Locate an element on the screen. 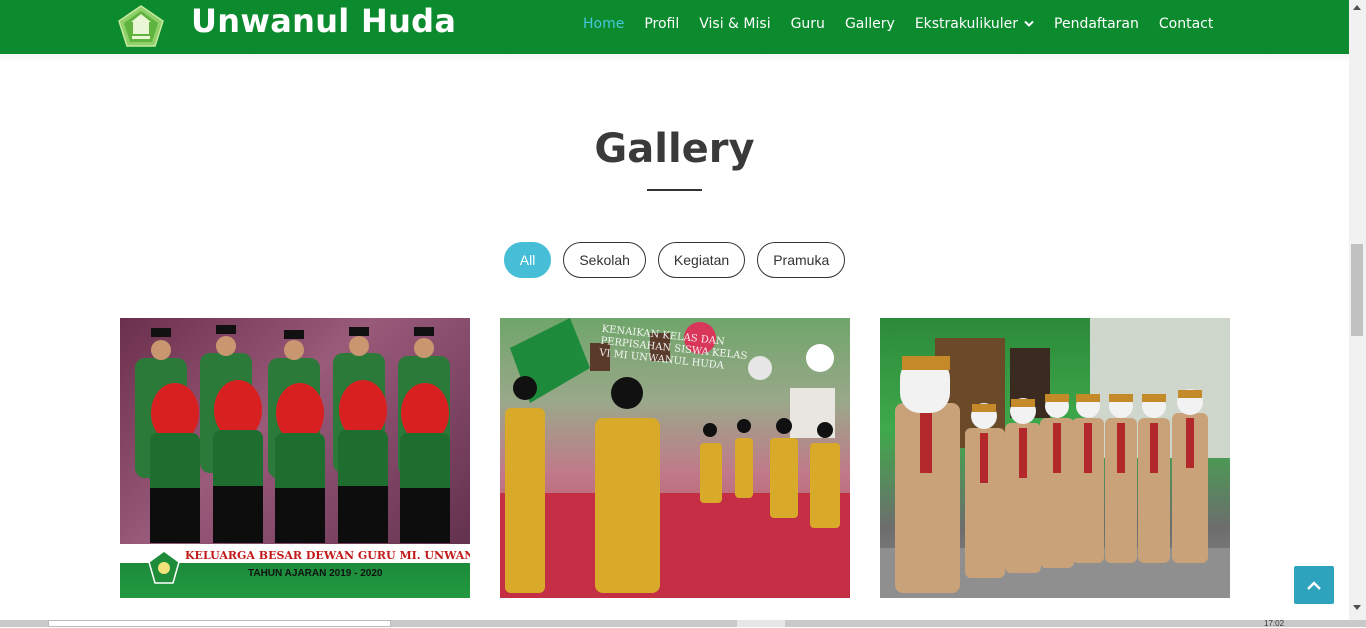  nav-item-gallery: Gallery is located at coordinates (870, 24).